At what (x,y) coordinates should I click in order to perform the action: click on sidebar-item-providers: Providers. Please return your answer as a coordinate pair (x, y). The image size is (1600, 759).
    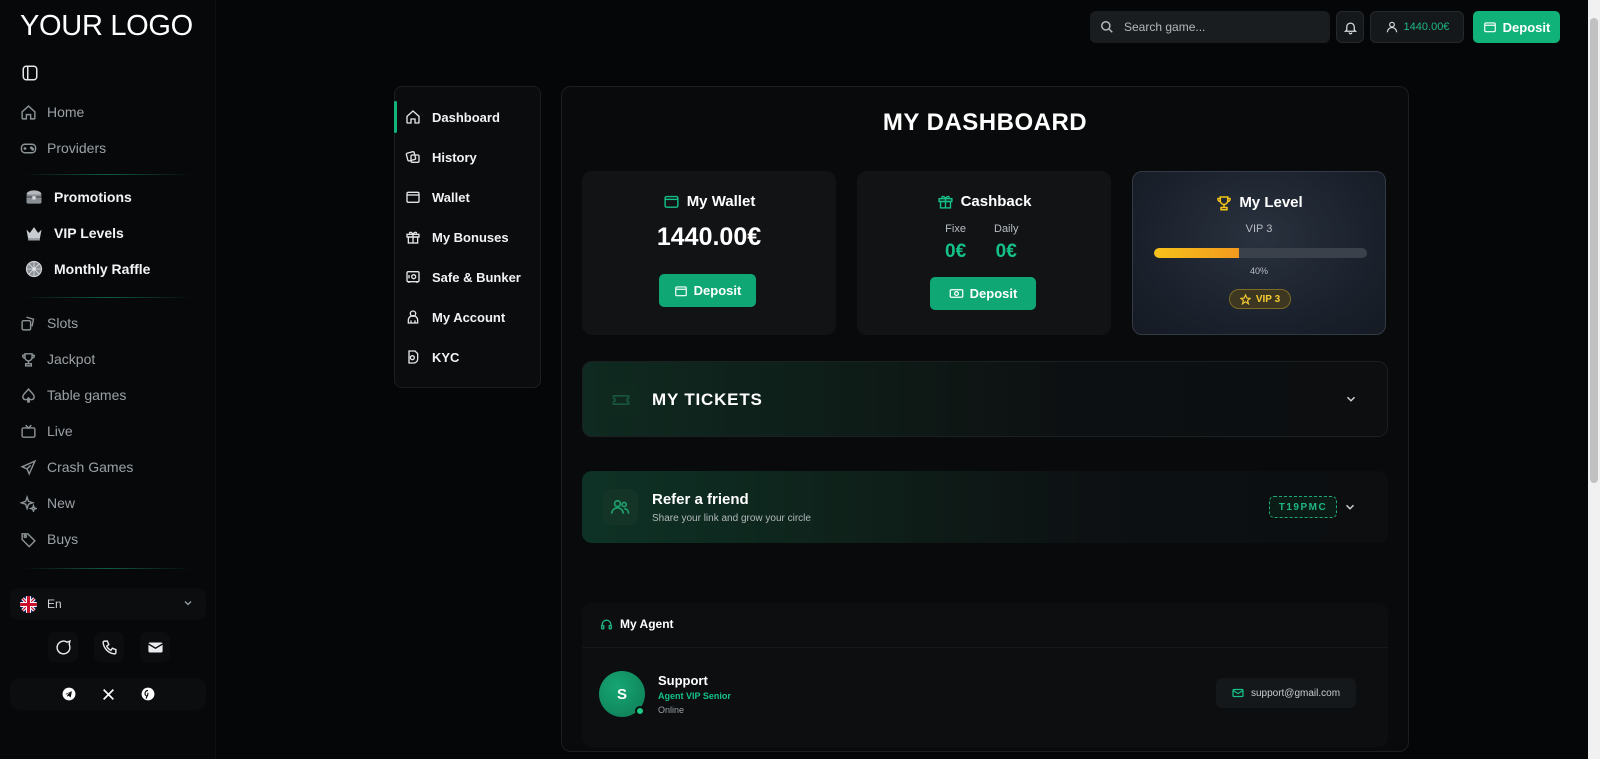
    Looking at the image, I should click on (63, 148).